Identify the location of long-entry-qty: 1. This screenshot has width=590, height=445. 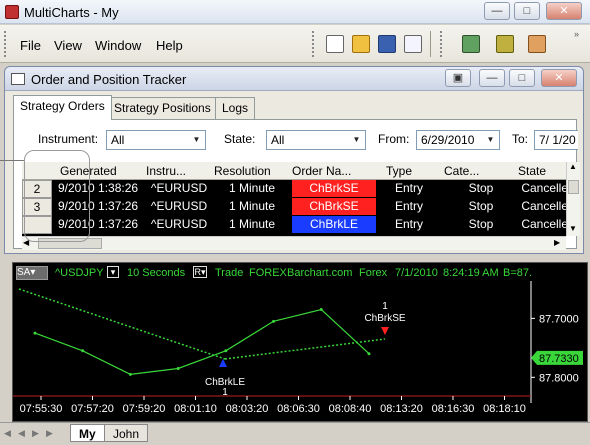
(225, 392).